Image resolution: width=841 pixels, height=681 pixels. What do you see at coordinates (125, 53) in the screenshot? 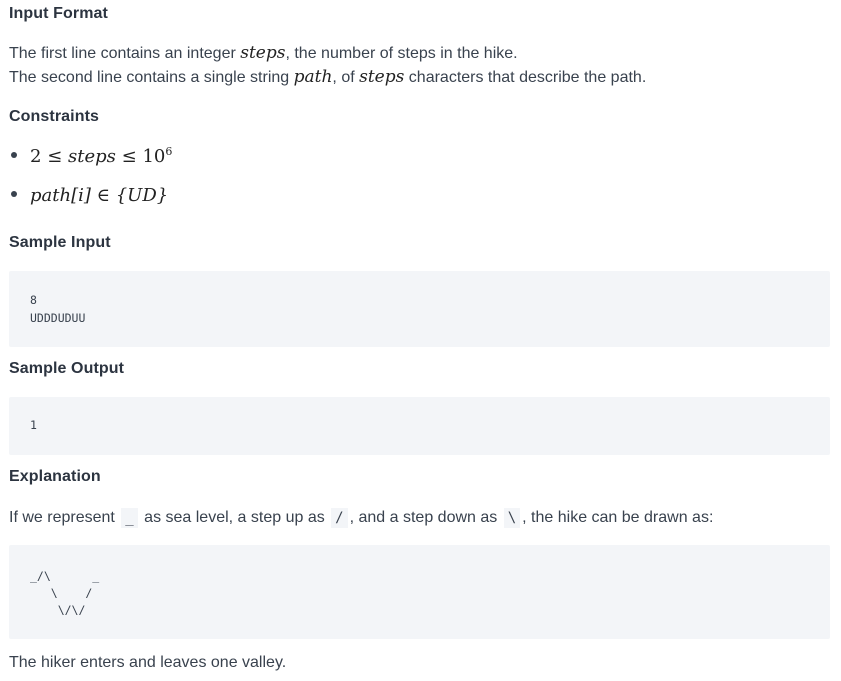
I see `text: The first line contains an integer` at bounding box center [125, 53].